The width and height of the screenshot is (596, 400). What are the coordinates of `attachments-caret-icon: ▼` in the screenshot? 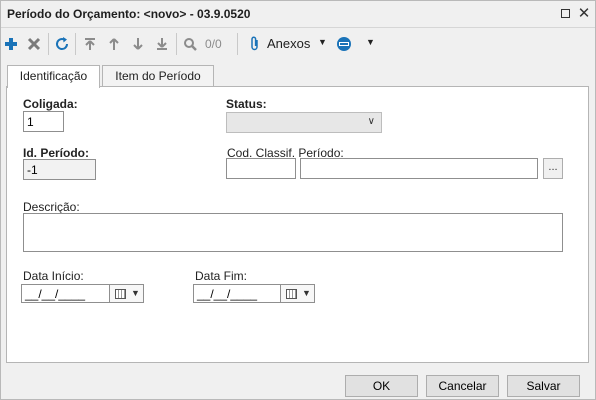 It's located at (322, 42).